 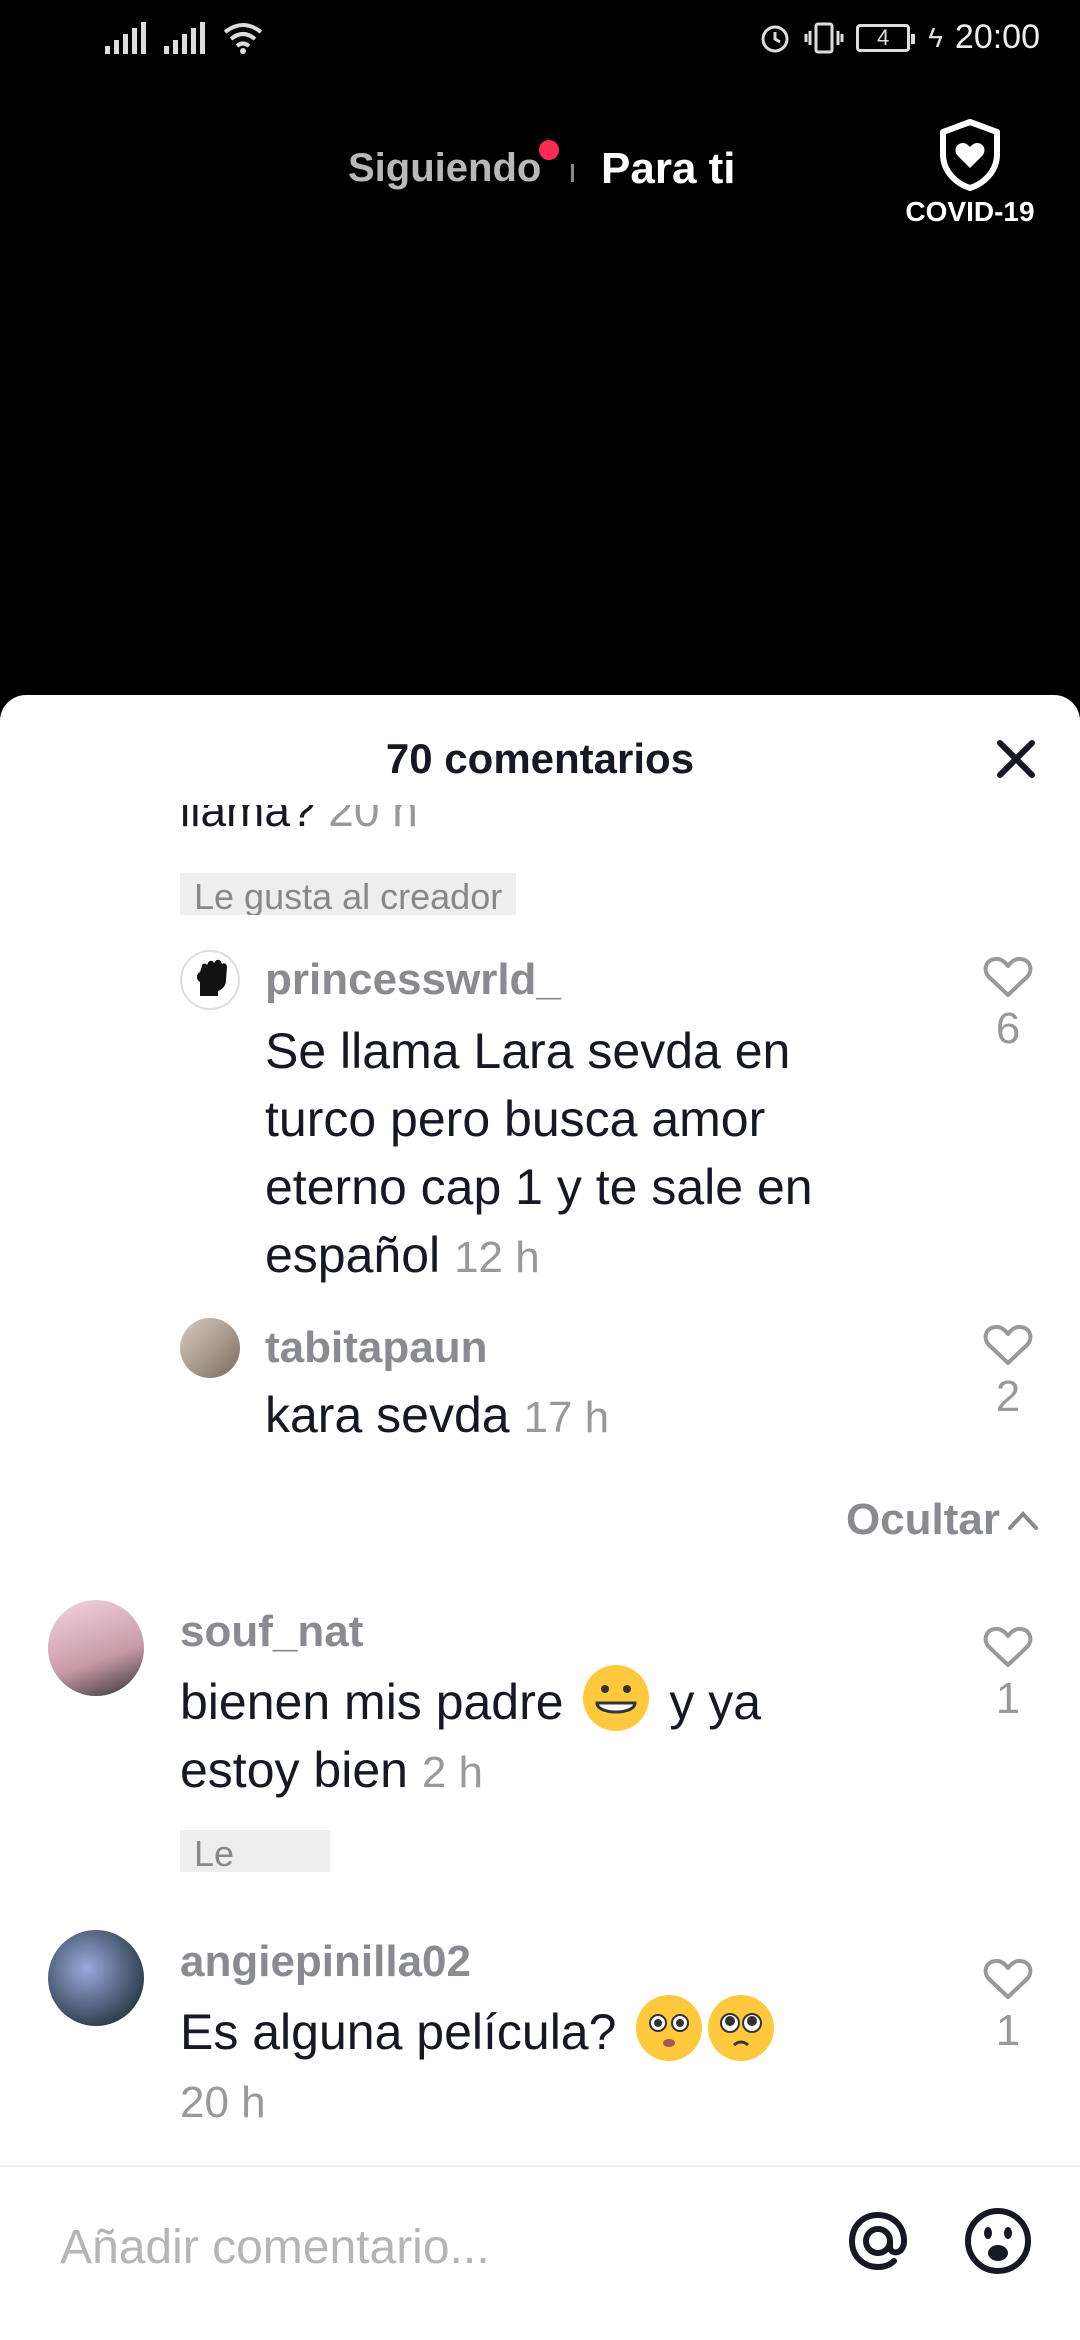 What do you see at coordinates (271, 1632) in the screenshot?
I see `comment-username: souf_nat` at bounding box center [271, 1632].